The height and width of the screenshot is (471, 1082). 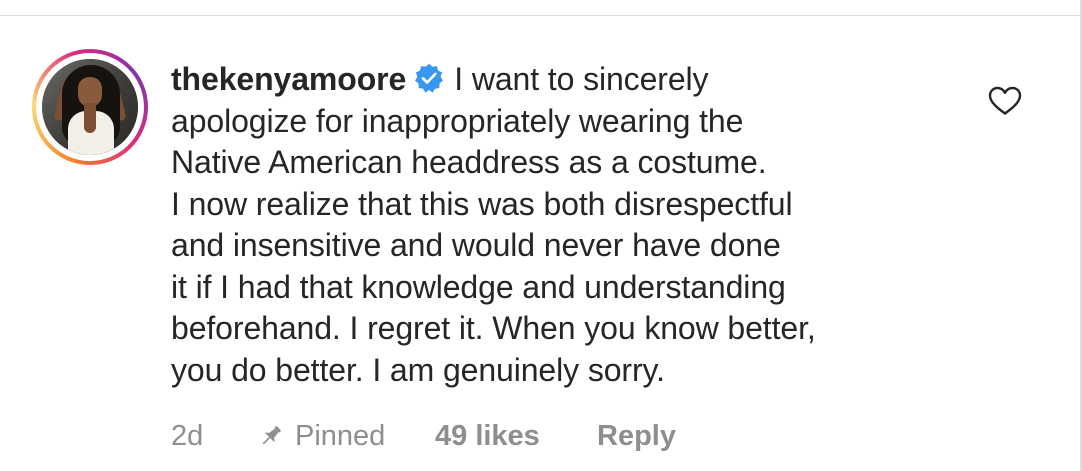 I want to click on heart-icon, so click(x=1005, y=100).